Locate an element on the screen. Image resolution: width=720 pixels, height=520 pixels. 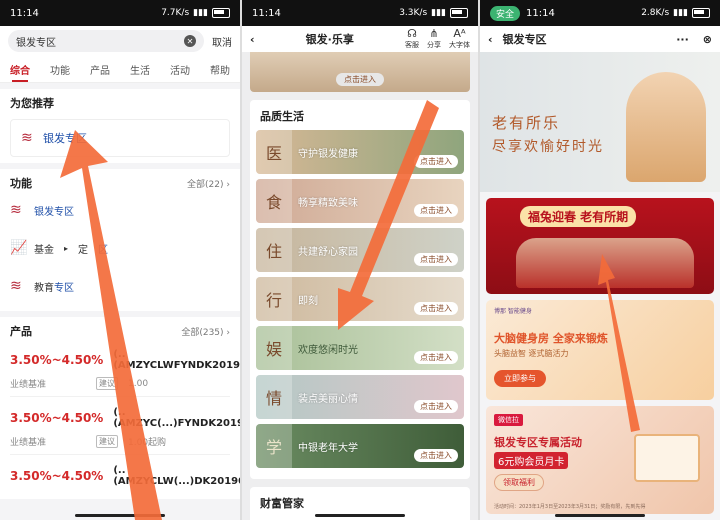
font-size-button: Aᴬ 大字体 is located at coordinates (459, 39).